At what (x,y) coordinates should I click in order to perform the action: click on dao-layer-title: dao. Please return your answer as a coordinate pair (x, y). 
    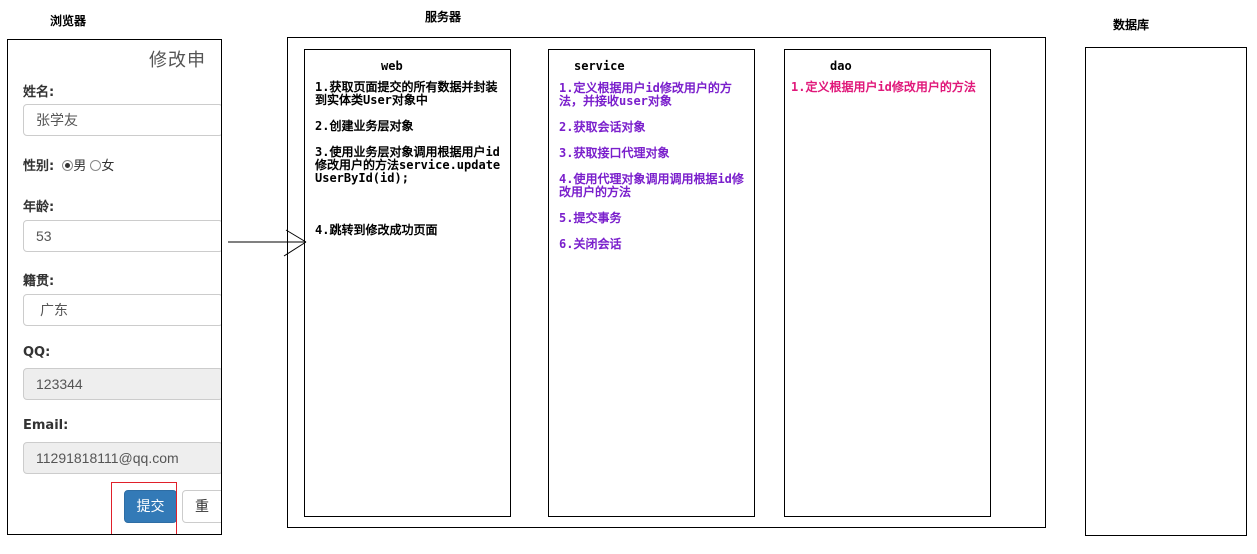
    Looking at the image, I should click on (841, 66).